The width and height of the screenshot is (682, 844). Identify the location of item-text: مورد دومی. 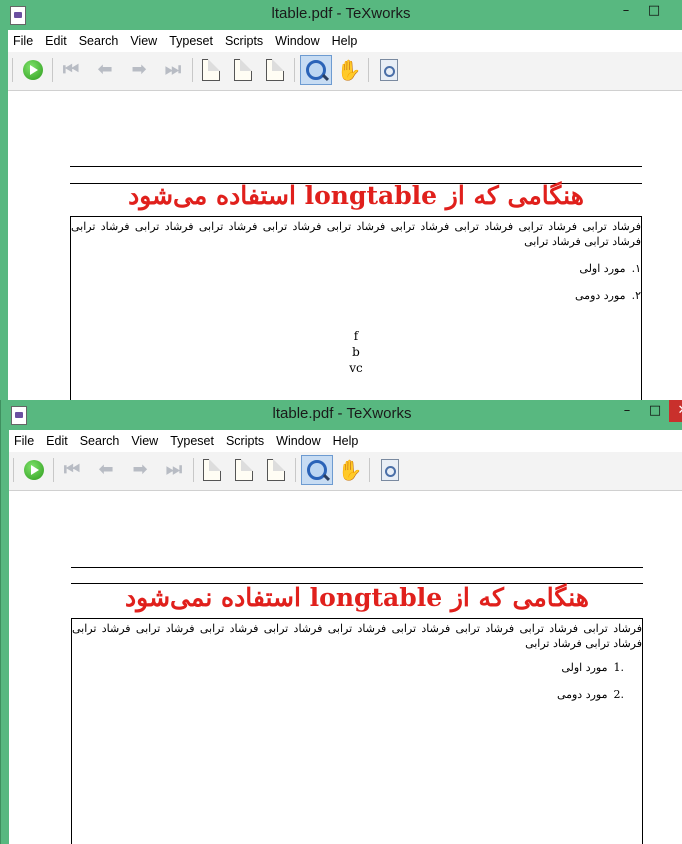
(582, 694).